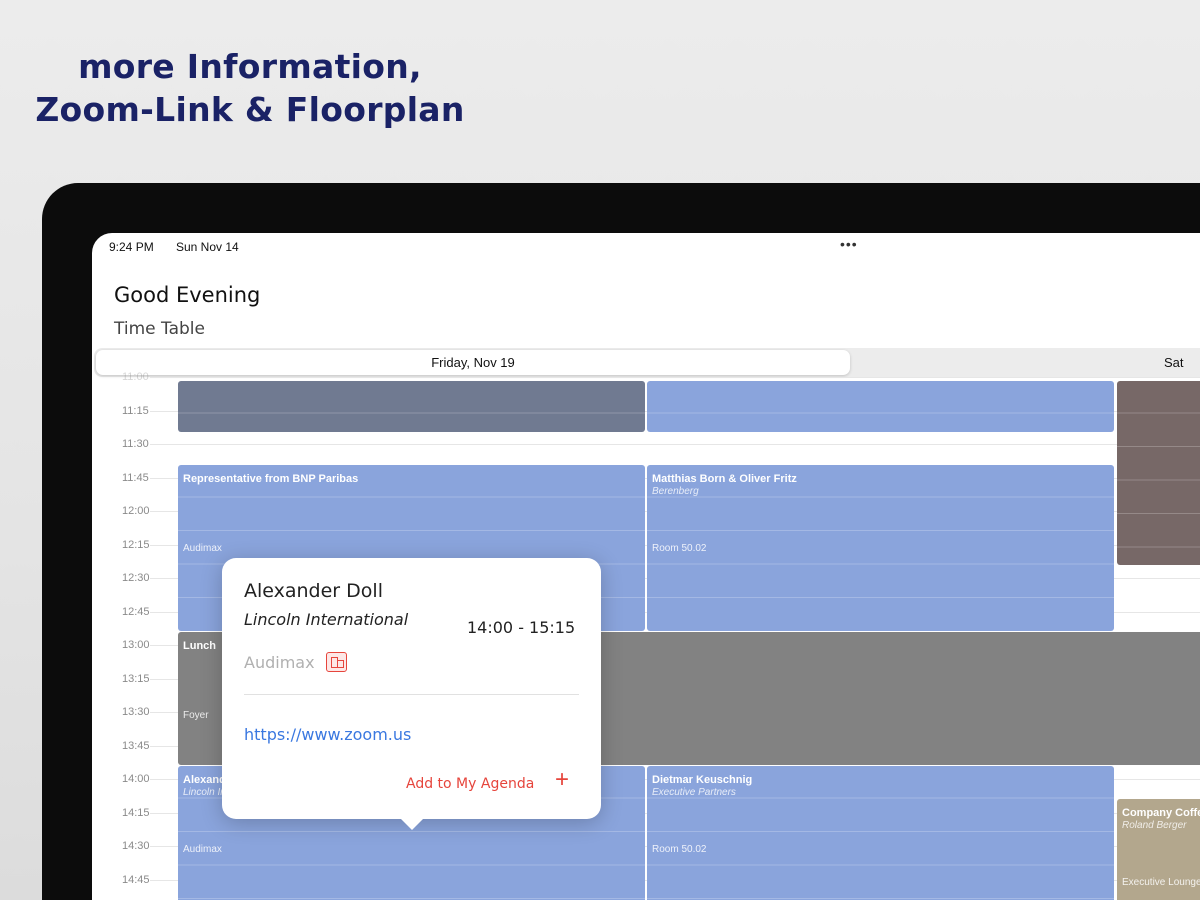  I want to click on event-subtitle: Executive Partners, so click(694, 792).